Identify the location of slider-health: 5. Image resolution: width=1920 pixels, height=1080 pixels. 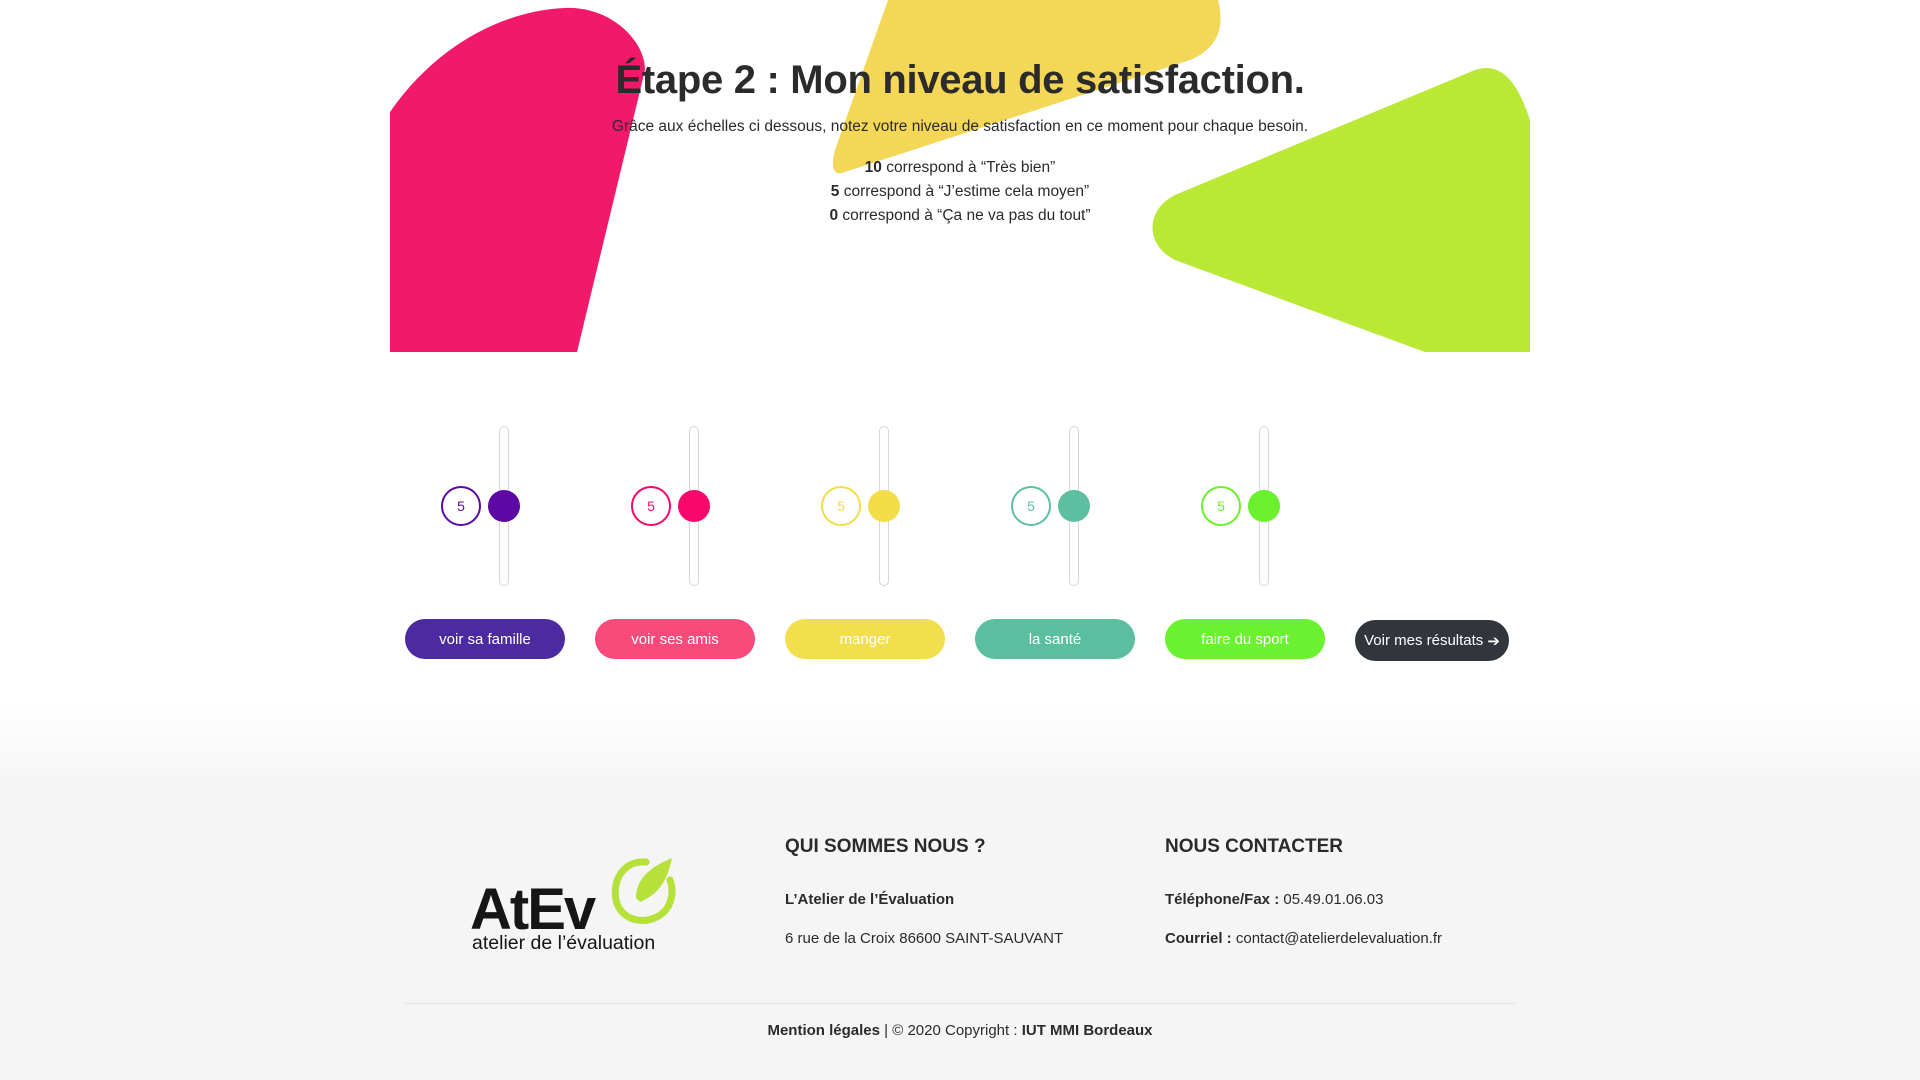
(1090, 505).